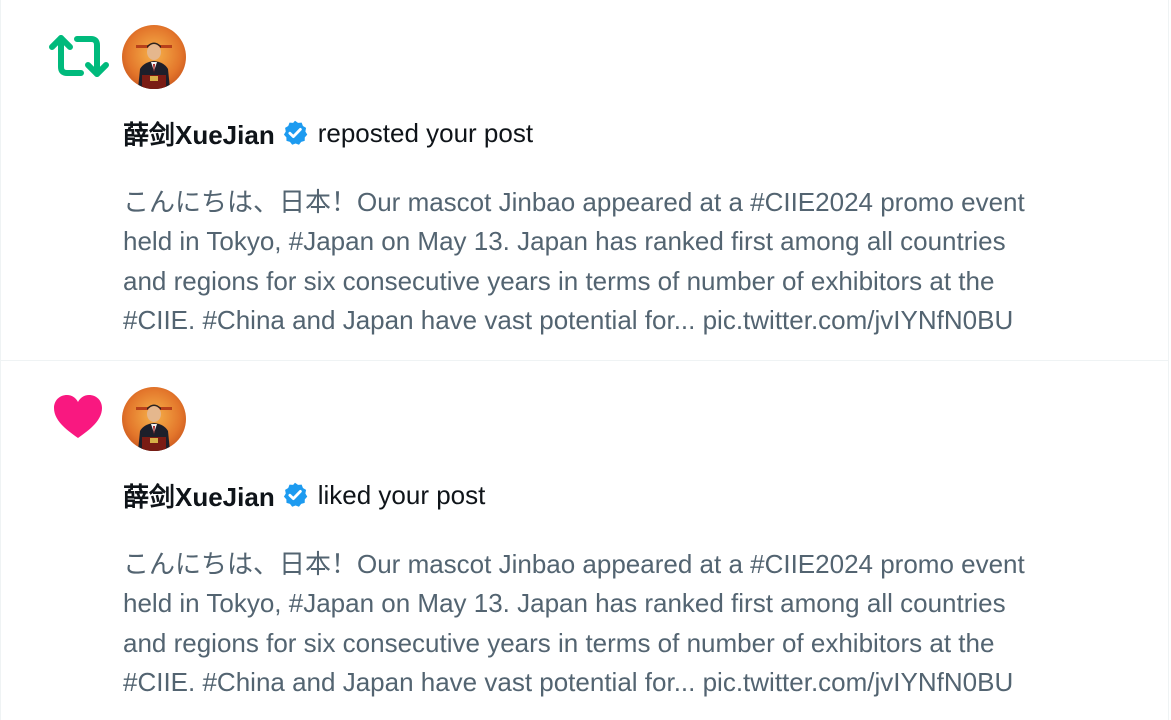 This screenshot has width=1171, height=720. What do you see at coordinates (425, 132) in the screenshot?
I see `action-text: reposted your post` at bounding box center [425, 132].